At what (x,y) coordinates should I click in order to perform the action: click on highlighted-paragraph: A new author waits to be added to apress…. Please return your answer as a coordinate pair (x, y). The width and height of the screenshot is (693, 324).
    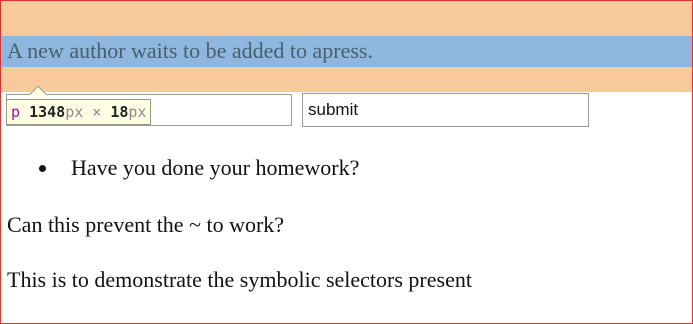
    Looking at the image, I should click on (190, 50).